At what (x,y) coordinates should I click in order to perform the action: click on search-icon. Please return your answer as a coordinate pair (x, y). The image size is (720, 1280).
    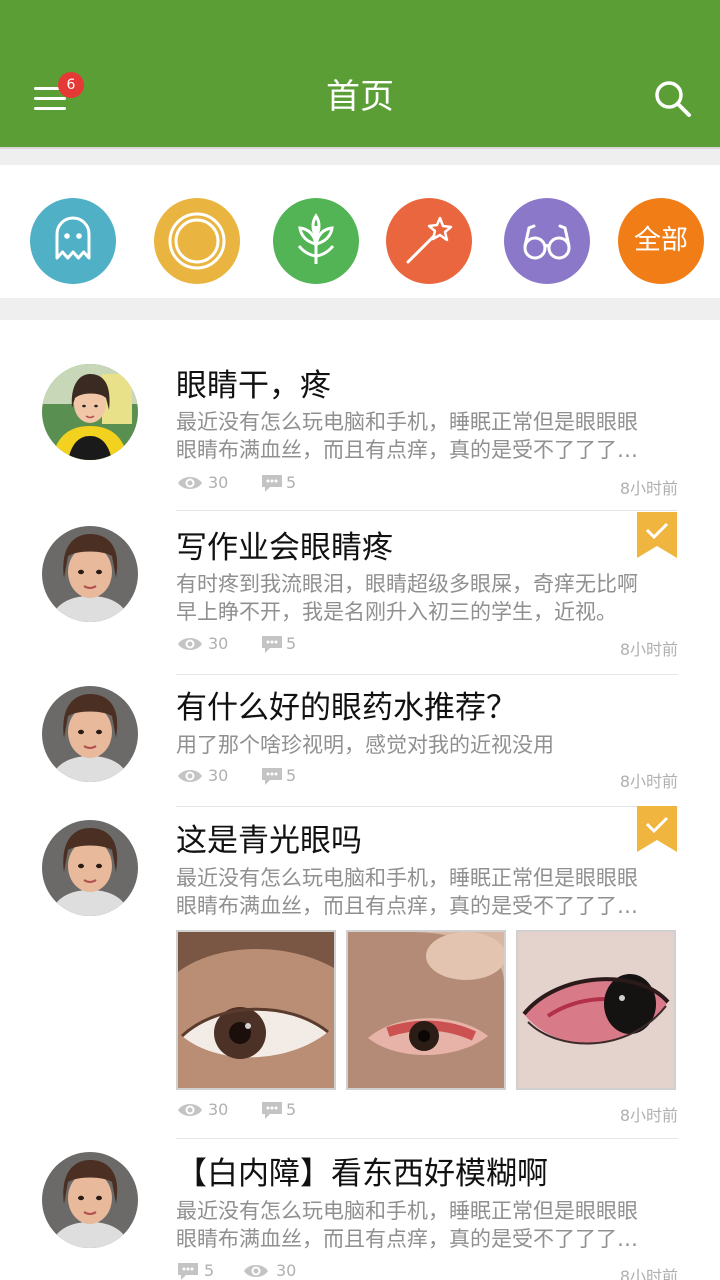
    Looking at the image, I should click on (673, 99).